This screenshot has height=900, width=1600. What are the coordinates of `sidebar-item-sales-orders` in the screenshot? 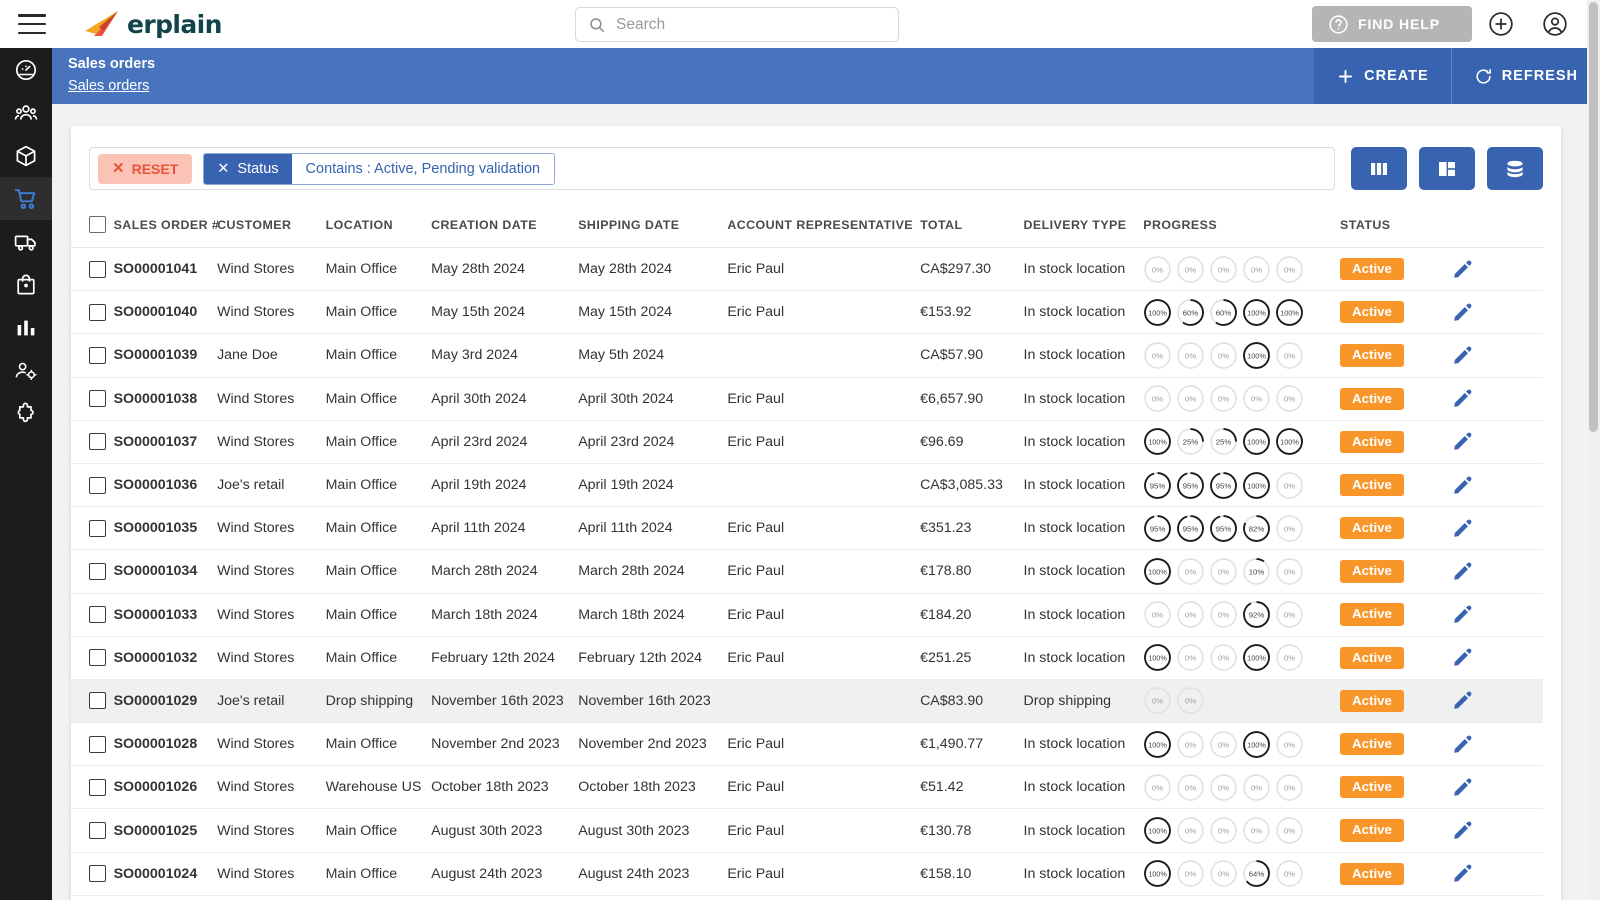 It's located at (26, 198).